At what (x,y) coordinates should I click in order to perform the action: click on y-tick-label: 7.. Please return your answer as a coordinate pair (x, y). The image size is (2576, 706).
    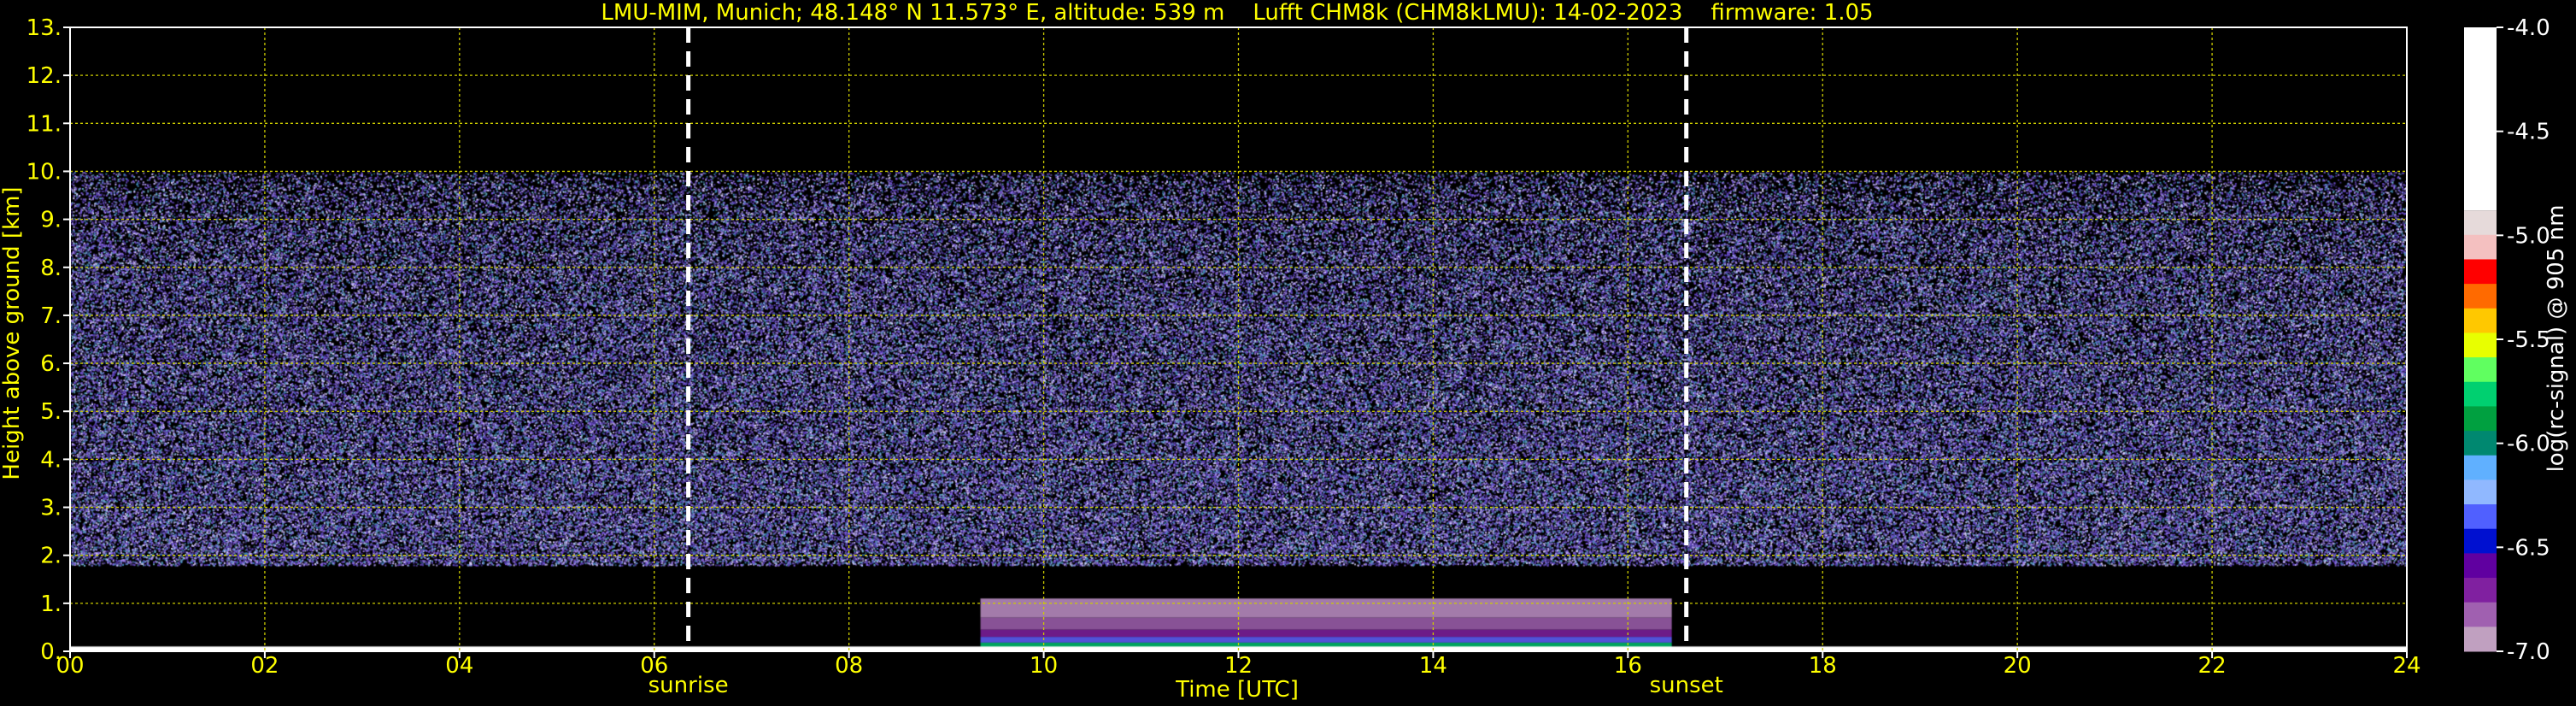
    Looking at the image, I should click on (51, 316).